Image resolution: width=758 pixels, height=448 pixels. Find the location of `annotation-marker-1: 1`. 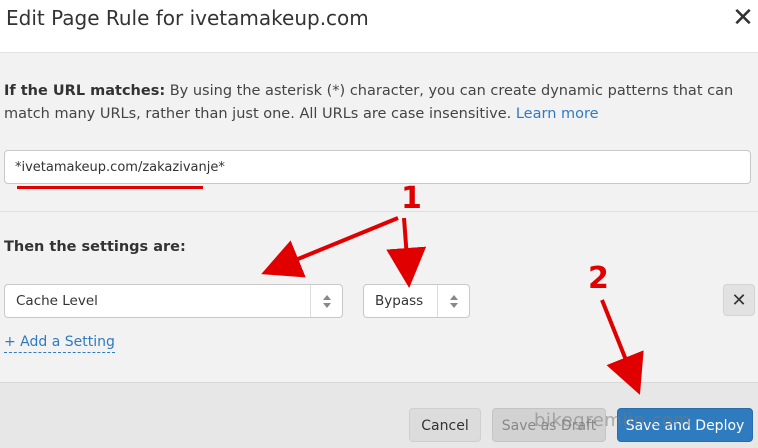

annotation-marker-1: 1 is located at coordinates (411, 198).